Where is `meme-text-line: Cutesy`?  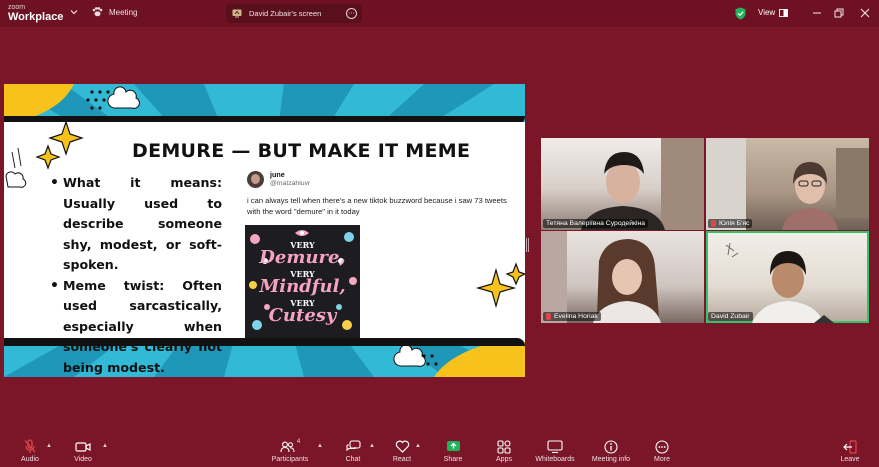 meme-text-line: Cutesy is located at coordinates (302, 315).